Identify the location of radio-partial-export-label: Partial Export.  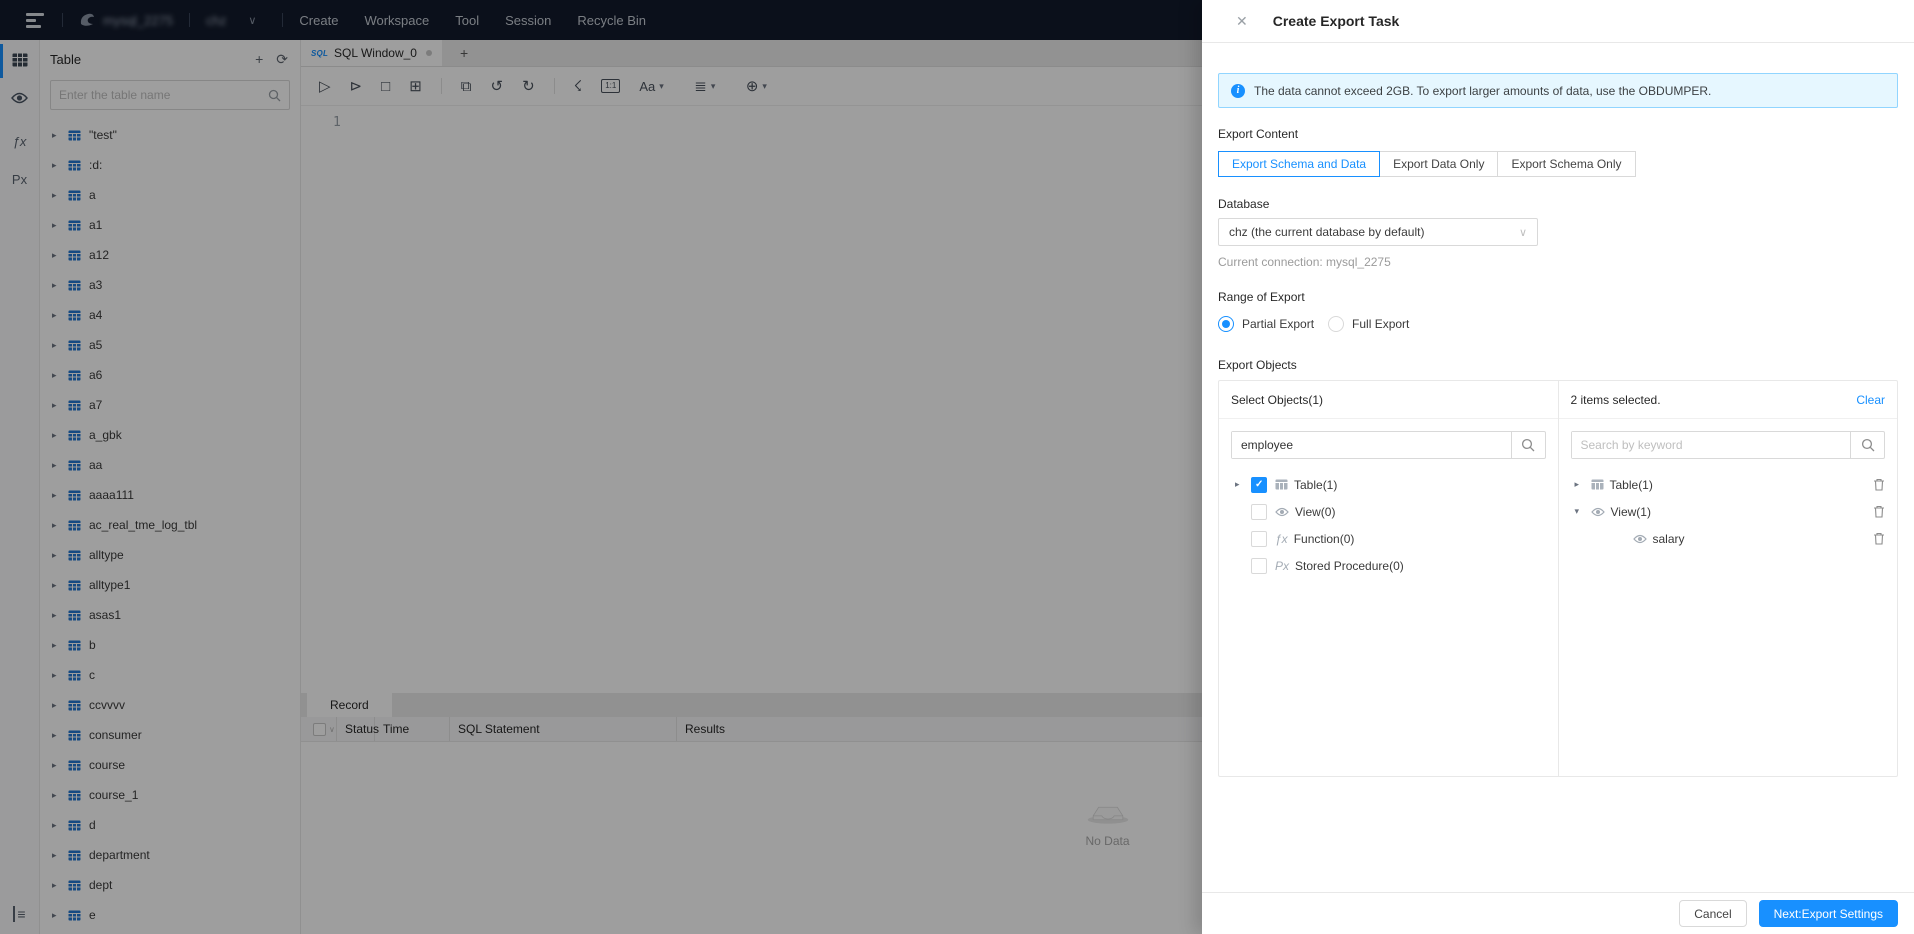
(1278, 324).